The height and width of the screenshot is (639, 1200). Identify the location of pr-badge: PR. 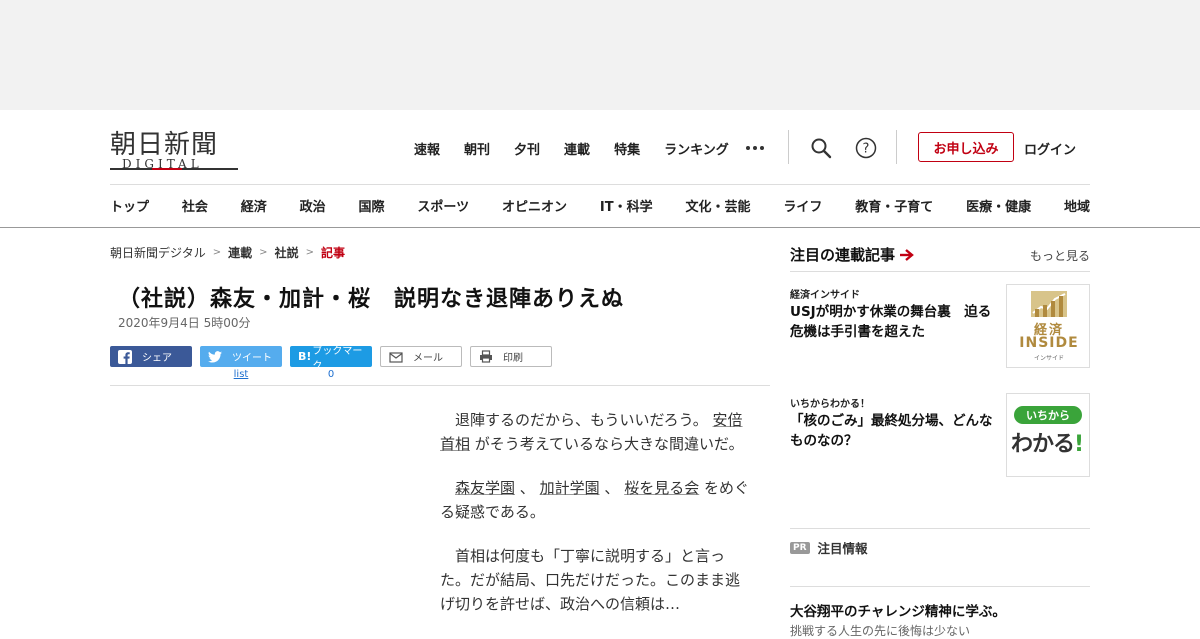
(800, 547).